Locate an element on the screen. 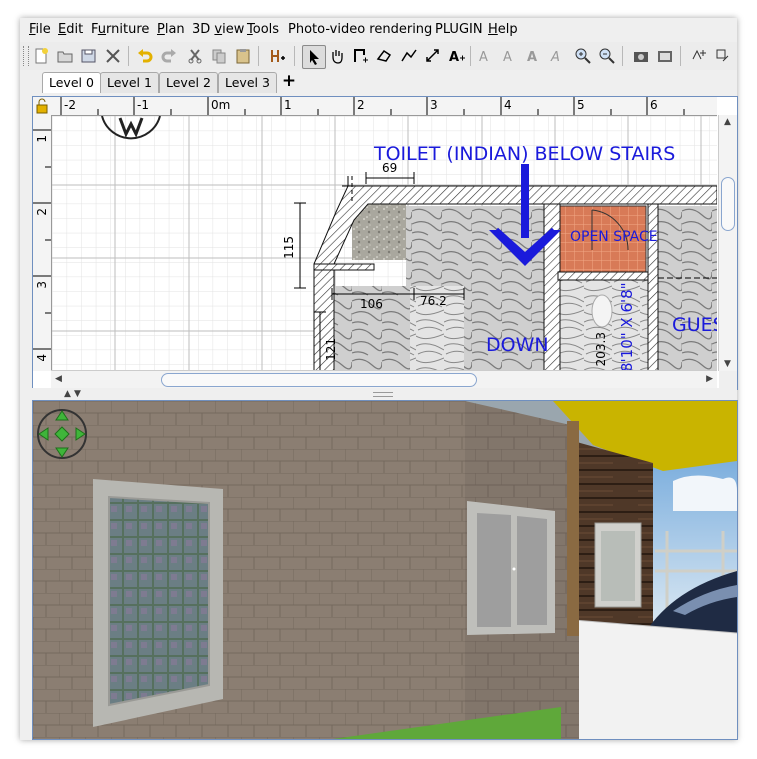 This screenshot has height=759, width=757. undo-icon is located at coordinates (145, 56).